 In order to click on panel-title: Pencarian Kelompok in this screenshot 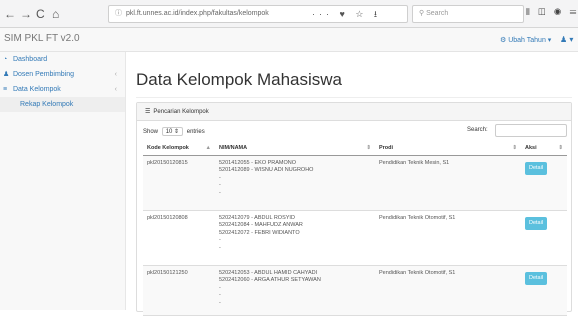, I will do `click(181, 112)`.